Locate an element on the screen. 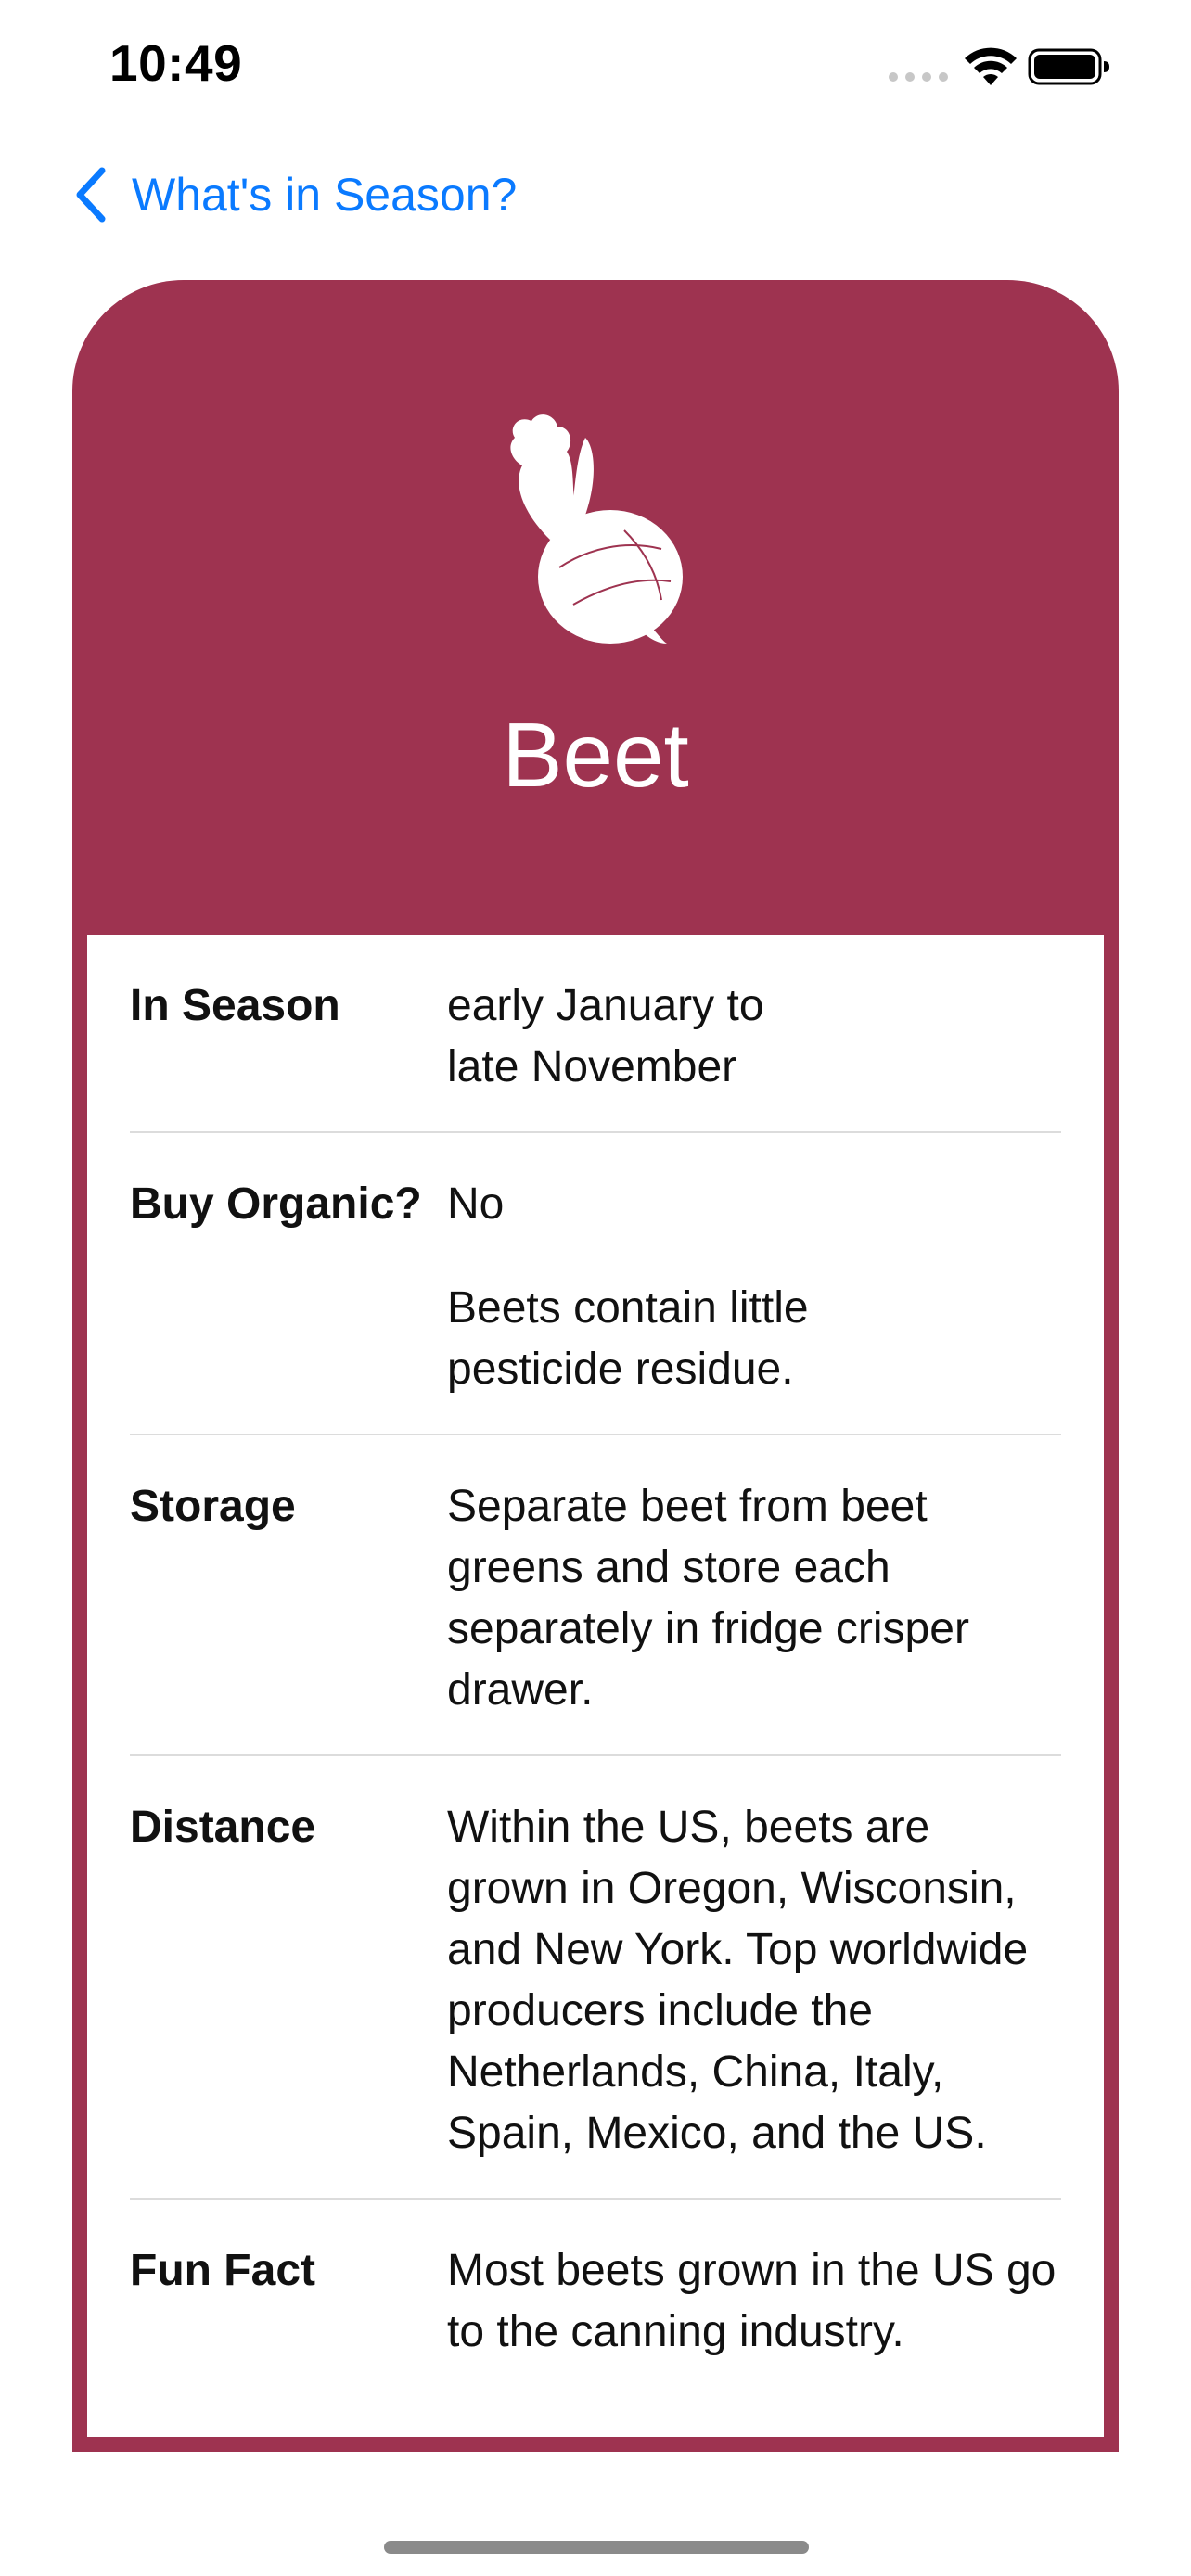 The height and width of the screenshot is (2576, 1191). home-indicator is located at coordinates (597, 2547).